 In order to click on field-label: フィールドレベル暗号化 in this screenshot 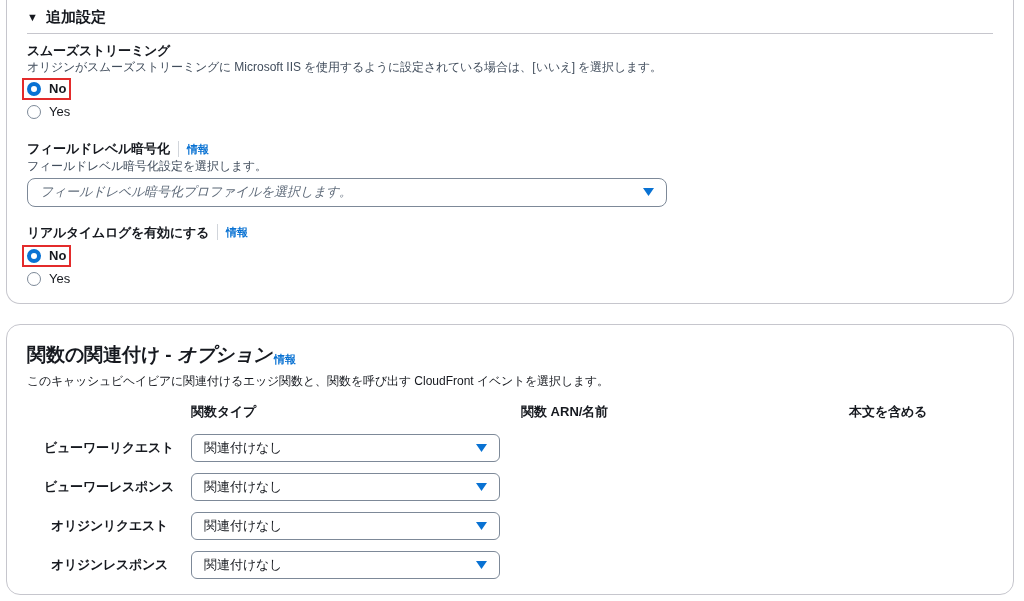, I will do `click(98, 149)`.